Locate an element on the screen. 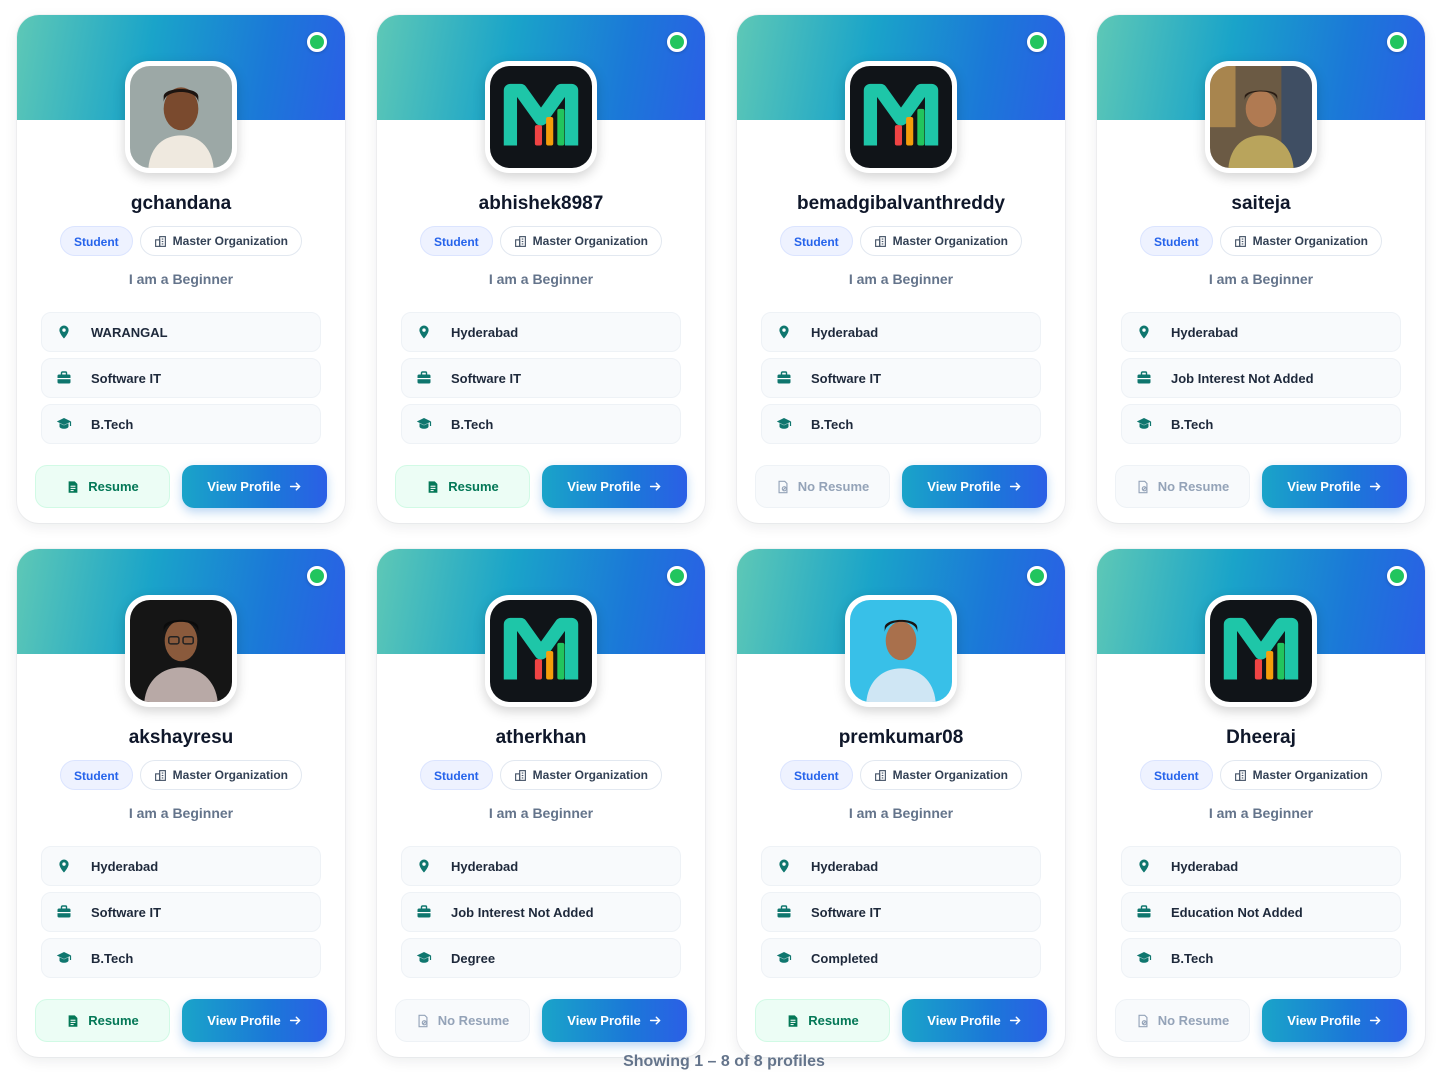 The image size is (1448, 1086). profile-name: bemadgibalvanthreddy is located at coordinates (901, 203).